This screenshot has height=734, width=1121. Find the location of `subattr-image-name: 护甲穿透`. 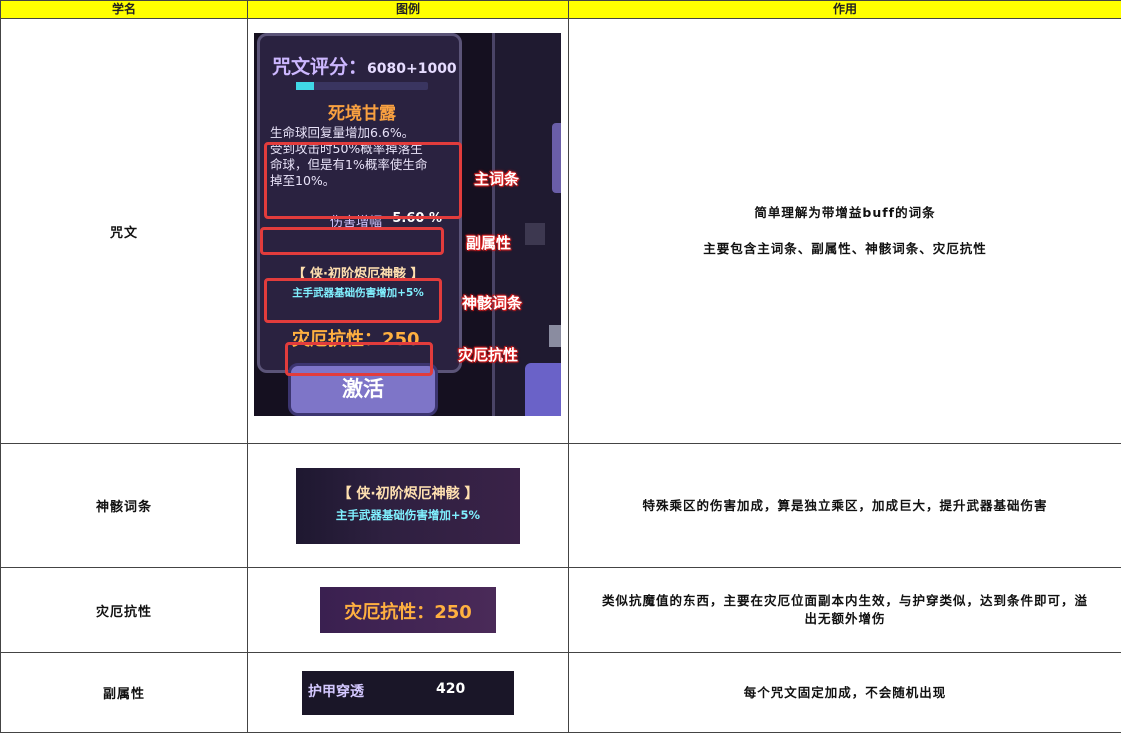

subattr-image-name: 护甲穿透 is located at coordinates (336, 691).